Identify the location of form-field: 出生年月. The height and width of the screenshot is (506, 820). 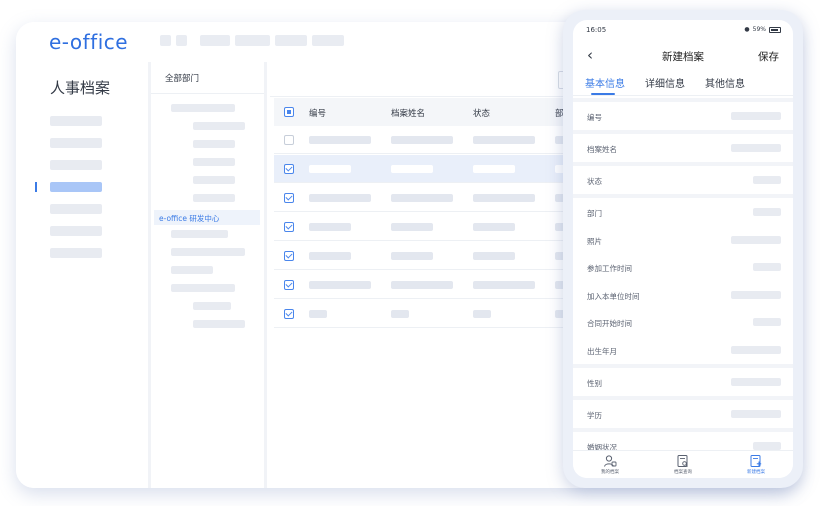
(683, 350).